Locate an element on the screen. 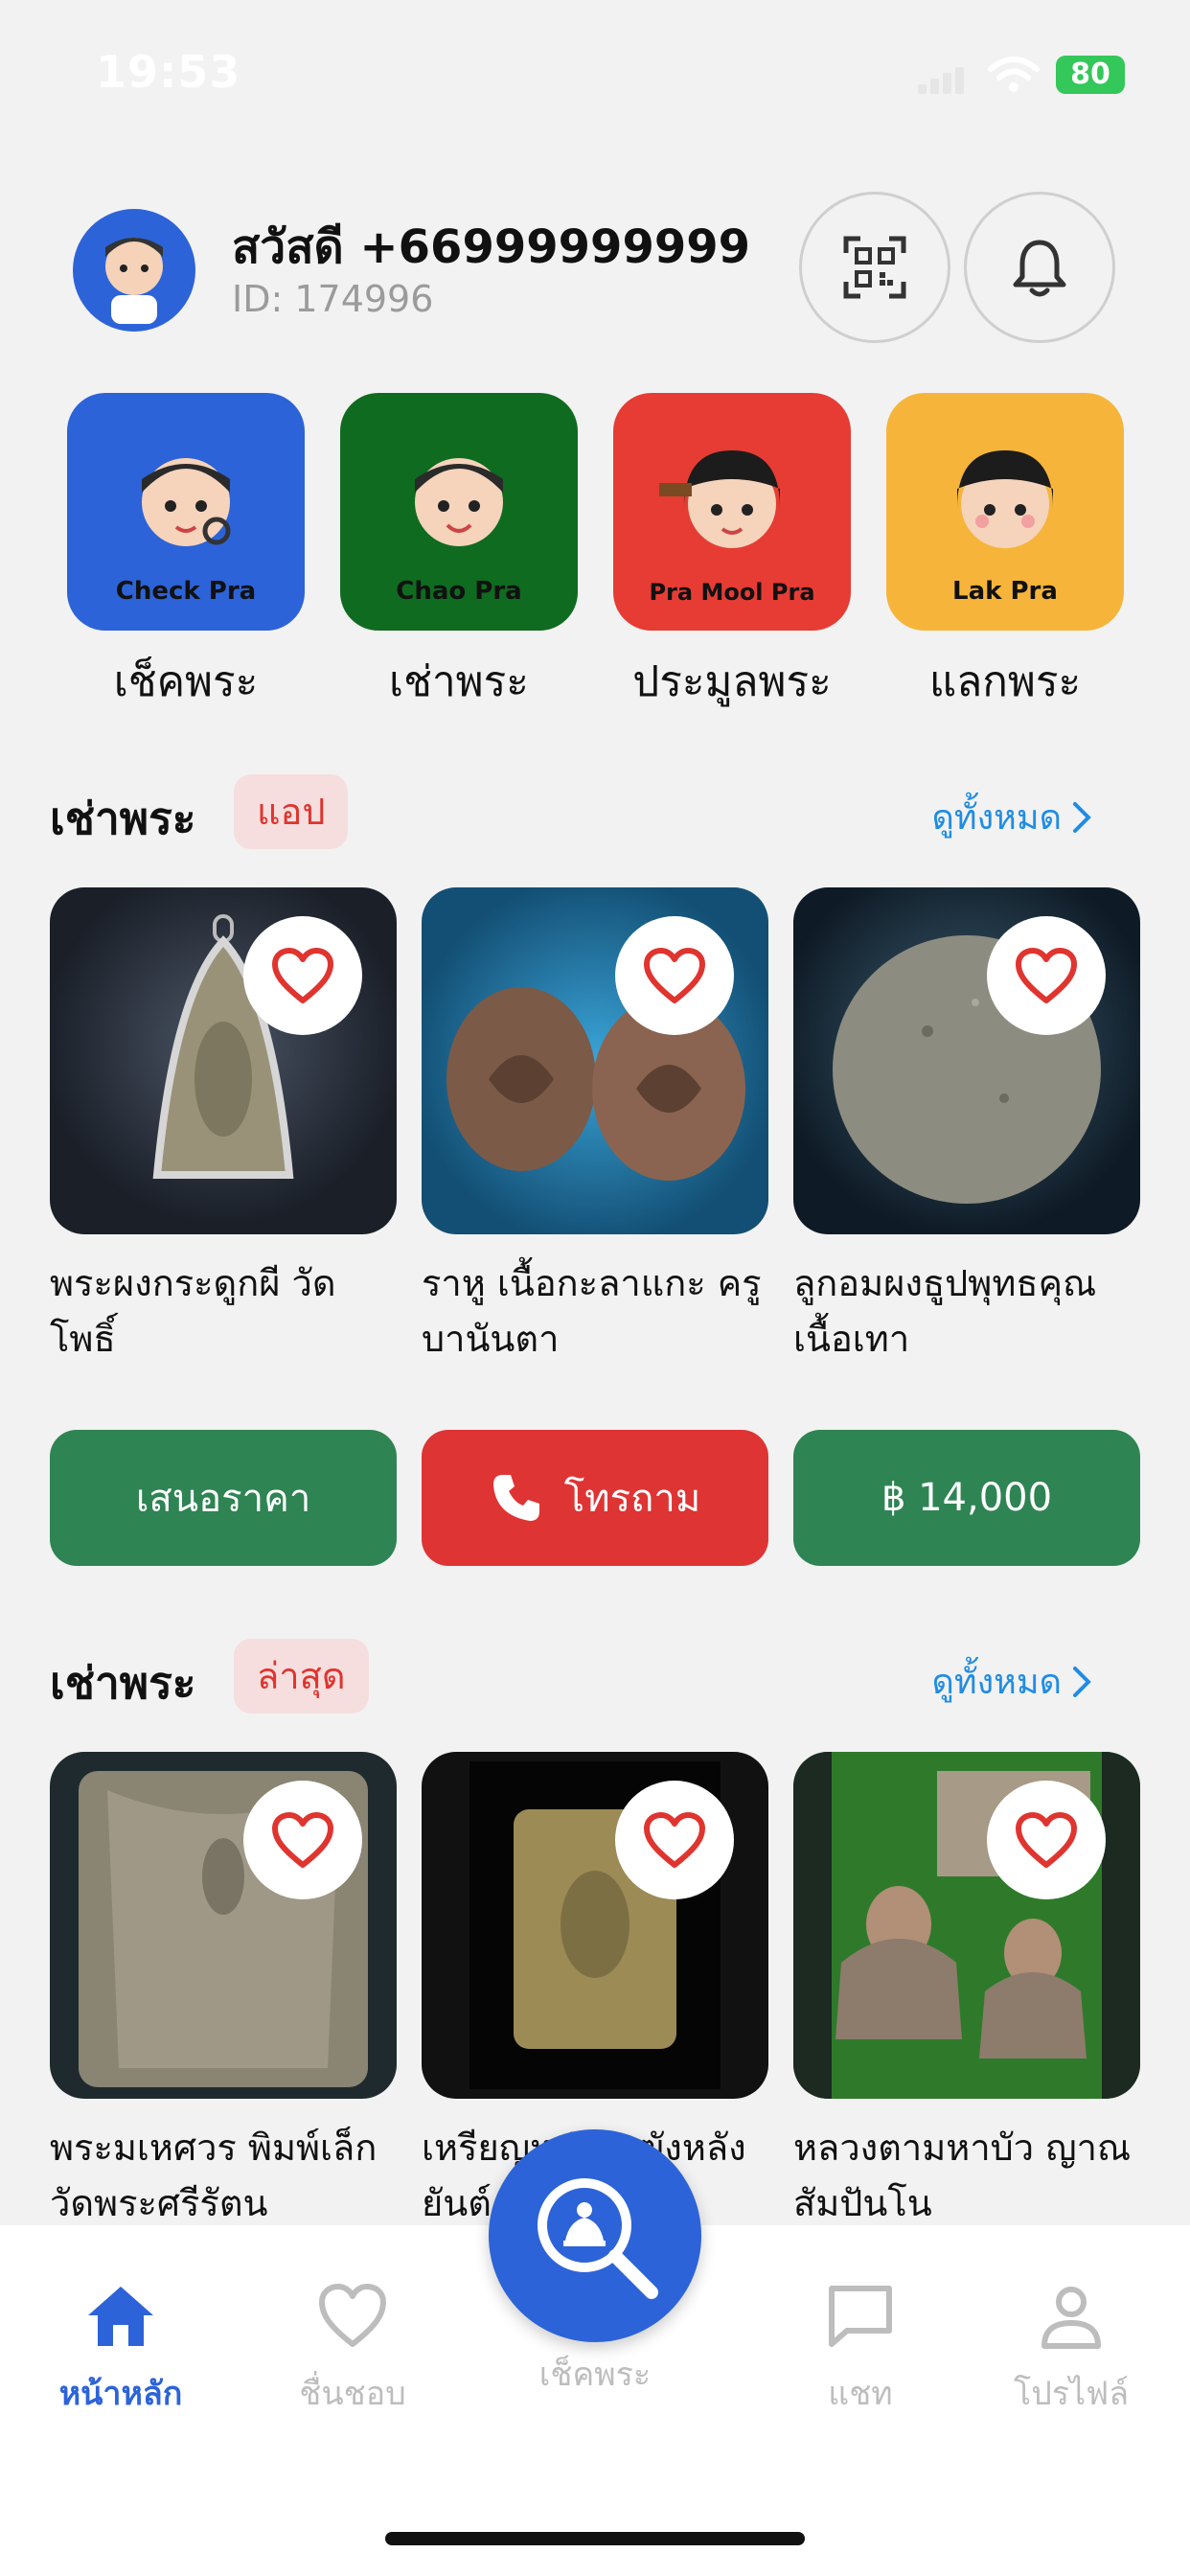 Image resolution: width=1190 pixels, height=2576 pixels. category-lak-pra: Lak Pra แลกพระ is located at coordinates (1005, 554).